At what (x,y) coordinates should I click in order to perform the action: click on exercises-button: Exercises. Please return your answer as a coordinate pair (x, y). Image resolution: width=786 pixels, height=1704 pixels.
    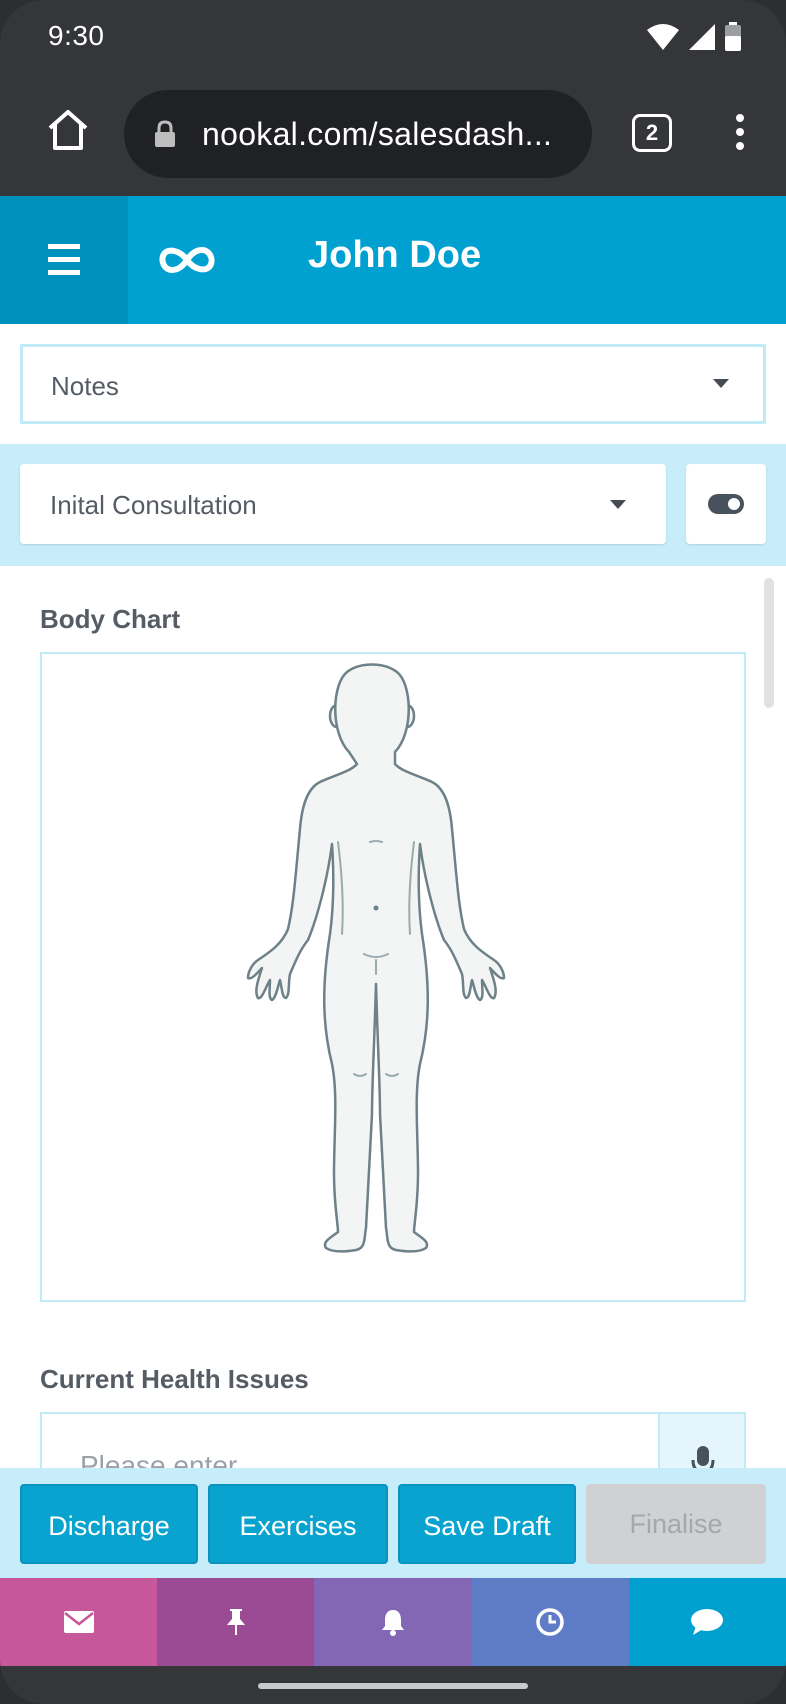
    Looking at the image, I should click on (298, 1524).